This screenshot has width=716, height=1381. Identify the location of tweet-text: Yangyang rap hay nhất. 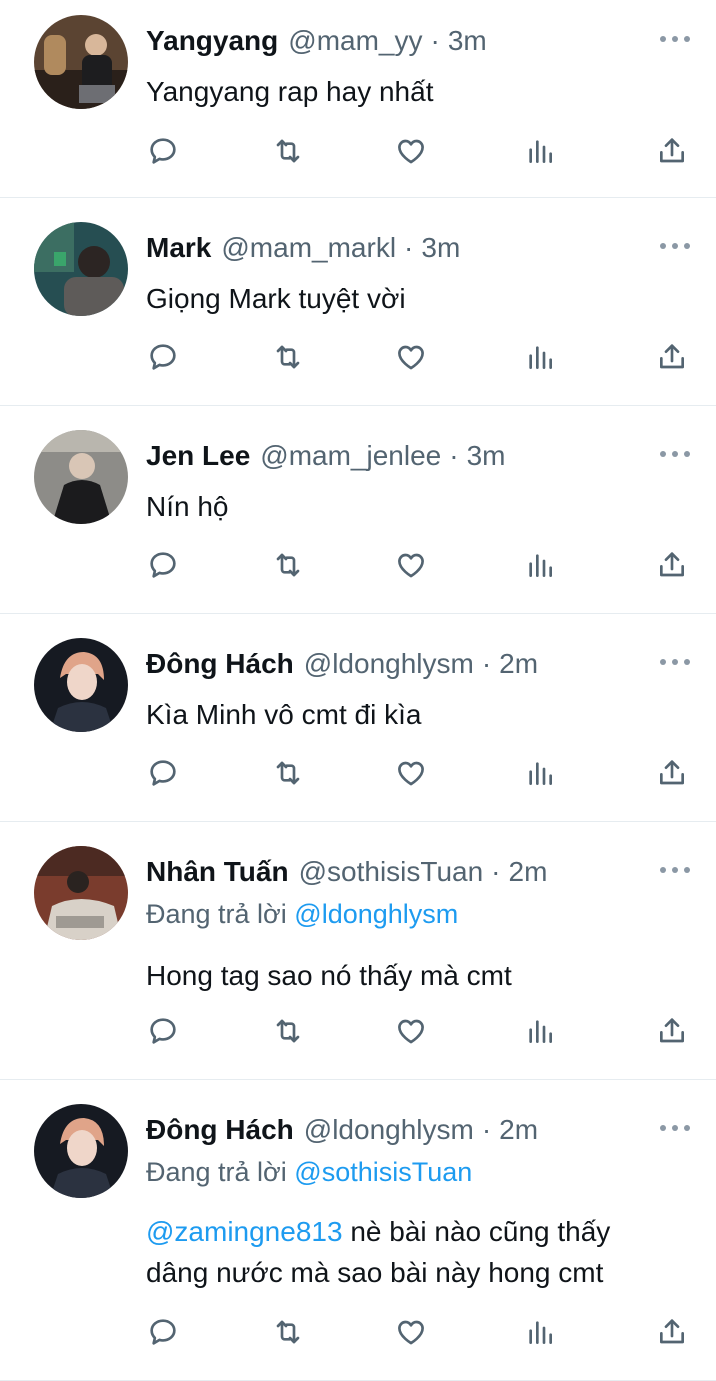
(290, 91).